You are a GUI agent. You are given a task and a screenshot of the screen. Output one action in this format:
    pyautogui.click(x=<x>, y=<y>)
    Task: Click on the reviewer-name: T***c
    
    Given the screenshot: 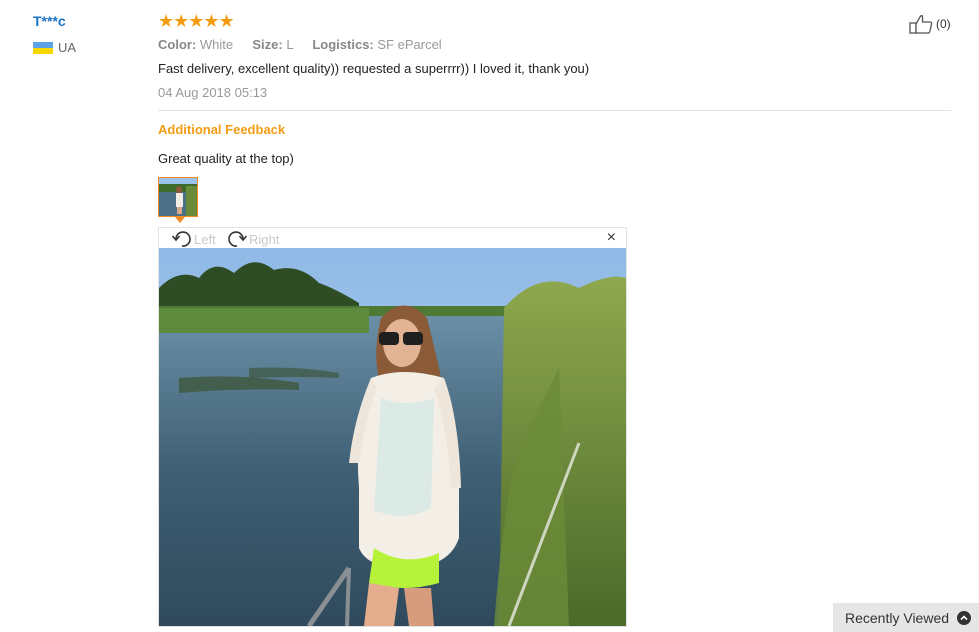 What is the action you would take?
    pyautogui.click(x=49, y=21)
    